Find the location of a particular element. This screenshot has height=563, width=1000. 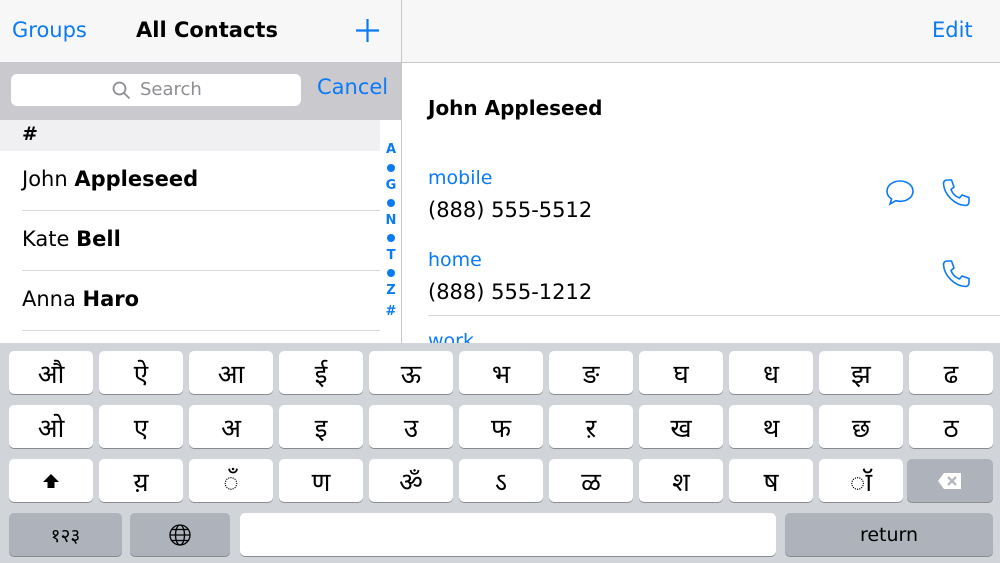

search-placeholder: Search is located at coordinates (171, 89).